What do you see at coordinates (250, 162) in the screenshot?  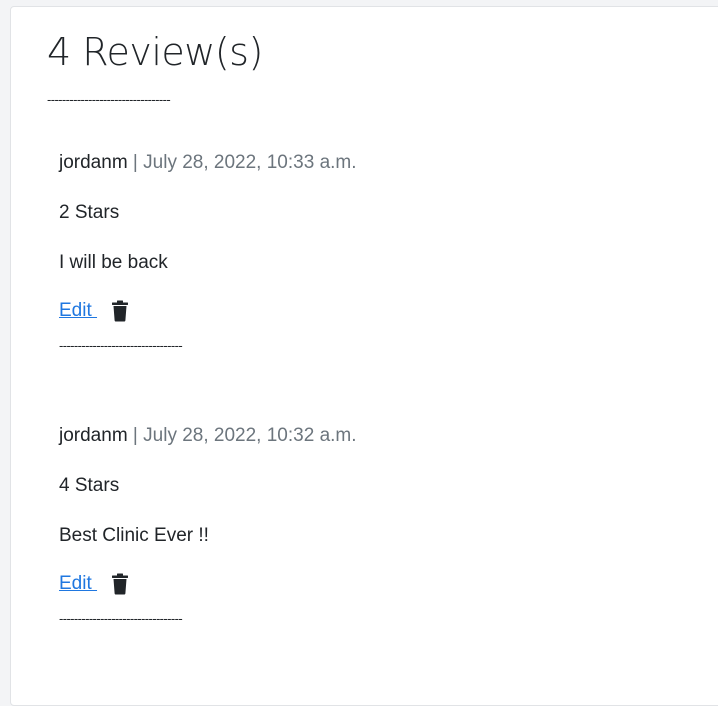 I see `review-date: July 28, 2022, 10:33 a.m.` at bounding box center [250, 162].